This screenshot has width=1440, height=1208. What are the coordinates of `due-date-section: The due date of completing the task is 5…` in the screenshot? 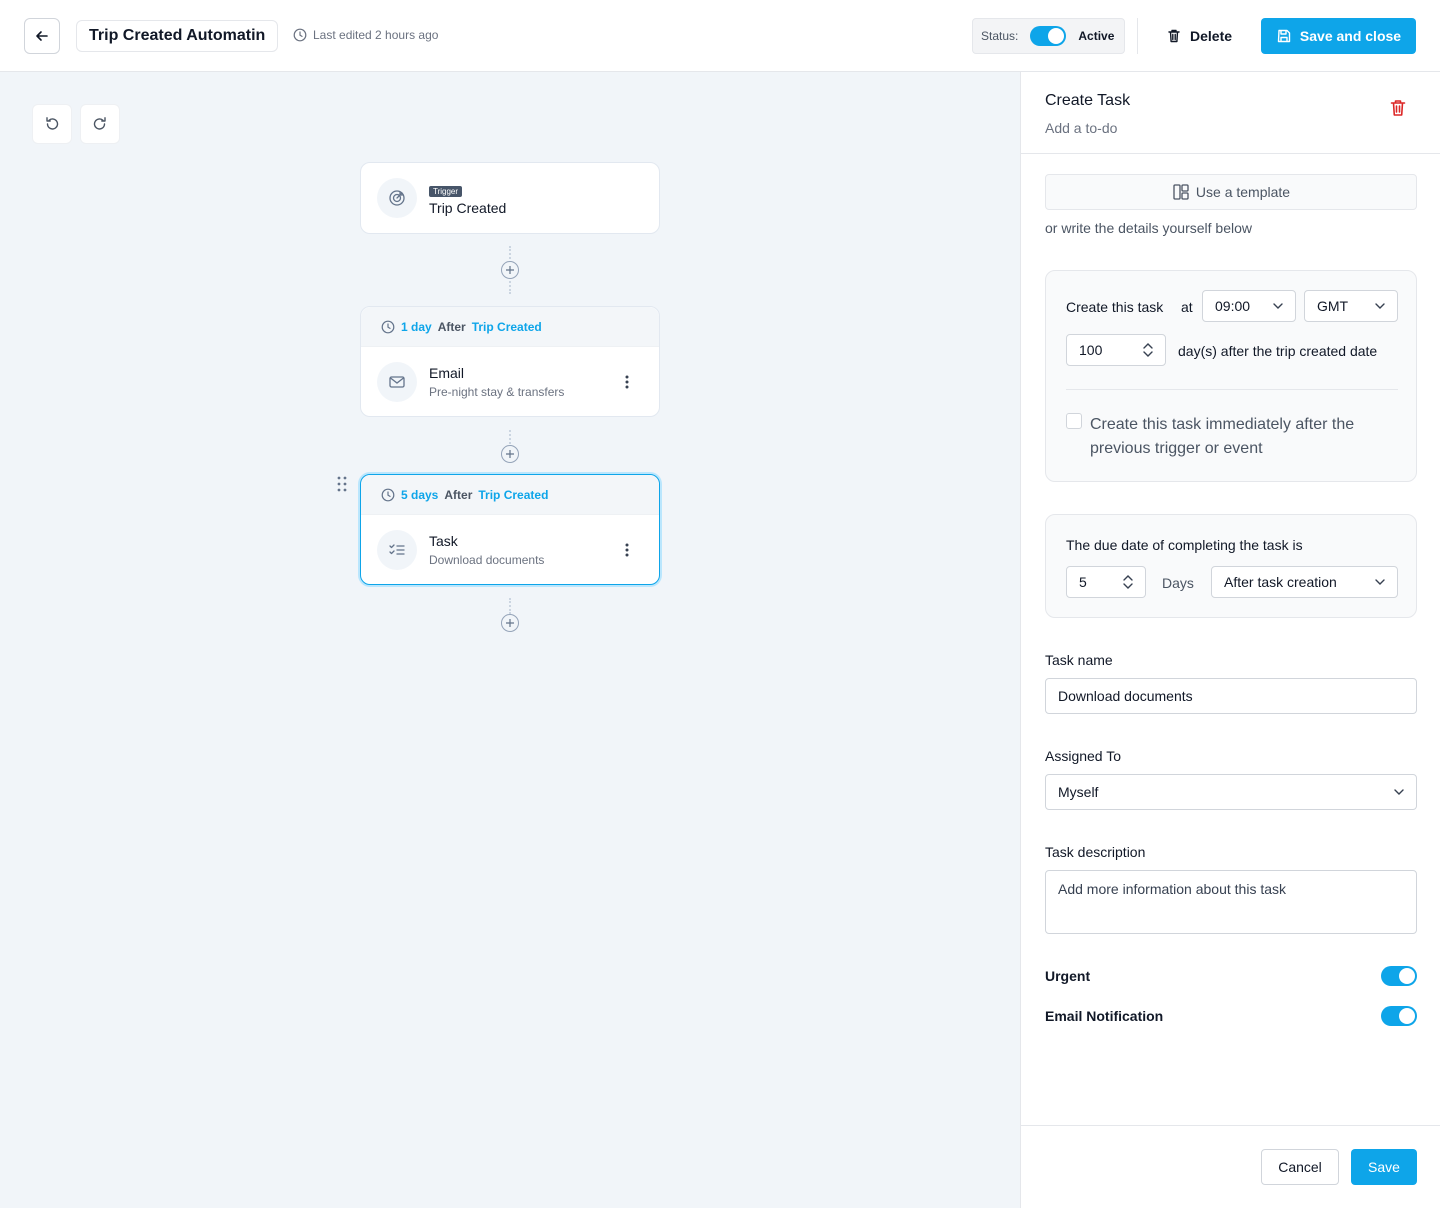 It's located at (1231, 566).